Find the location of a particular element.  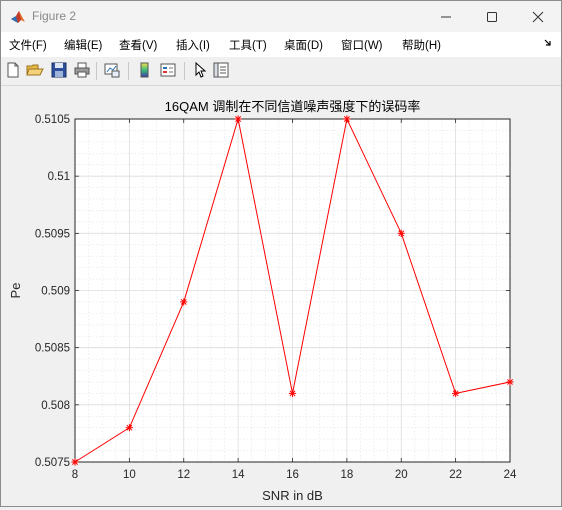

toolbar is located at coordinates (281, 71).